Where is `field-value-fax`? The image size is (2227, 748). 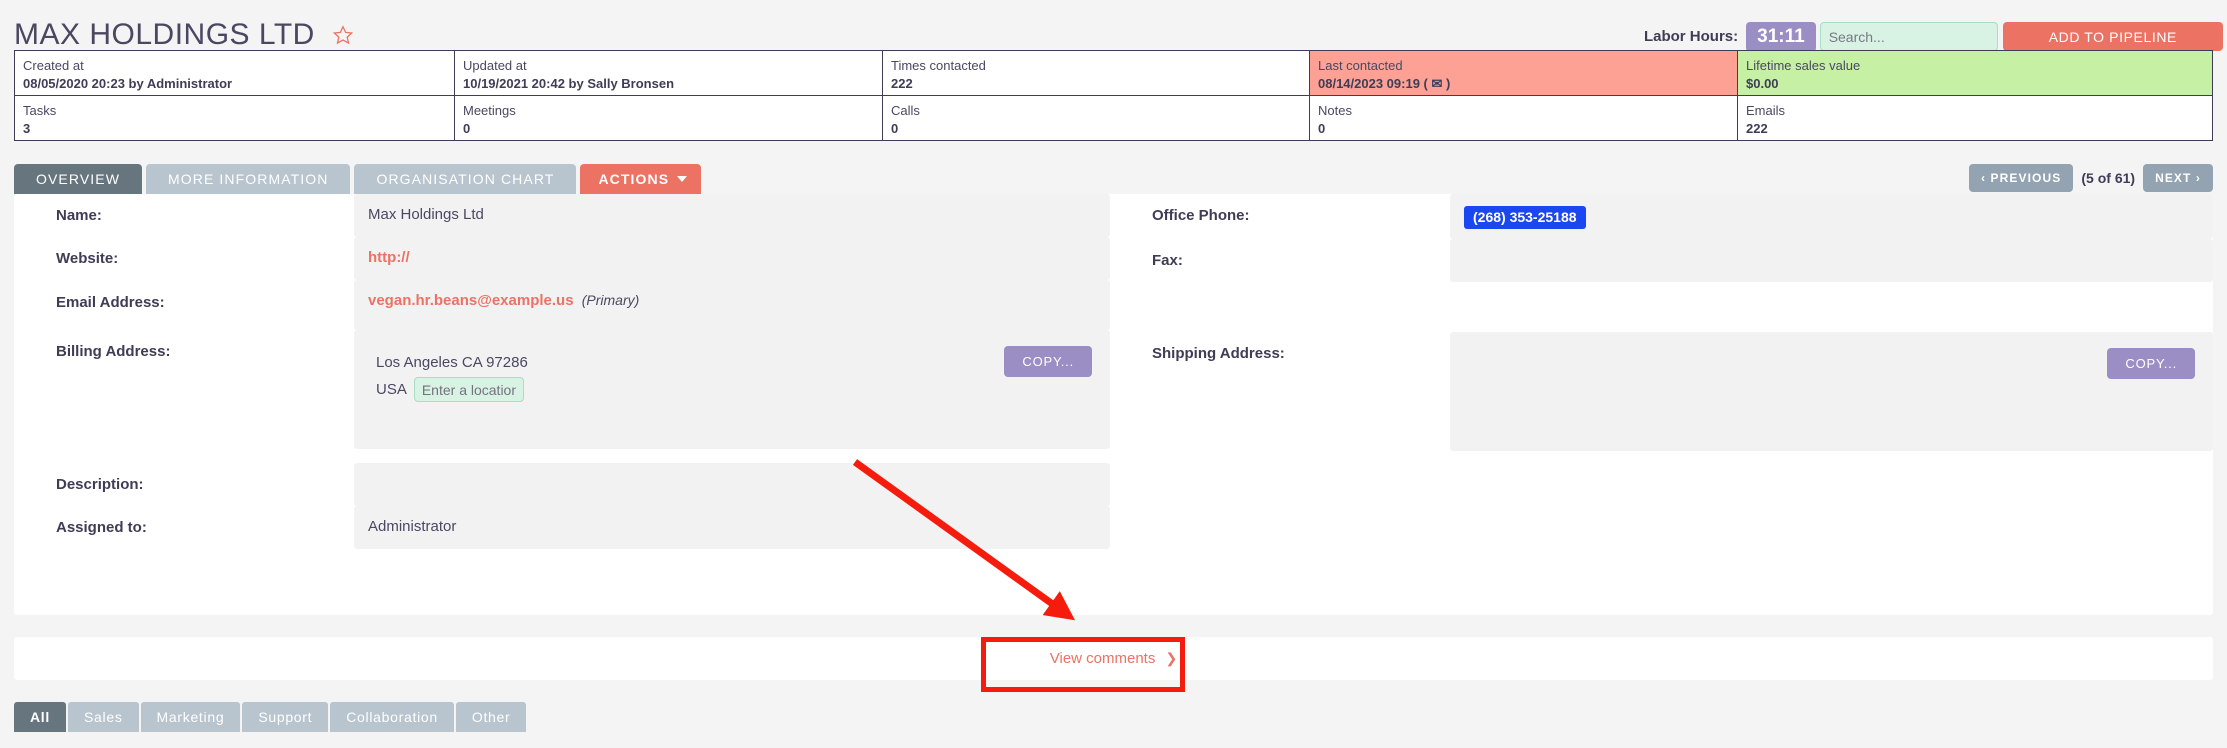 field-value-fax is located at coordinates (1831, 260).